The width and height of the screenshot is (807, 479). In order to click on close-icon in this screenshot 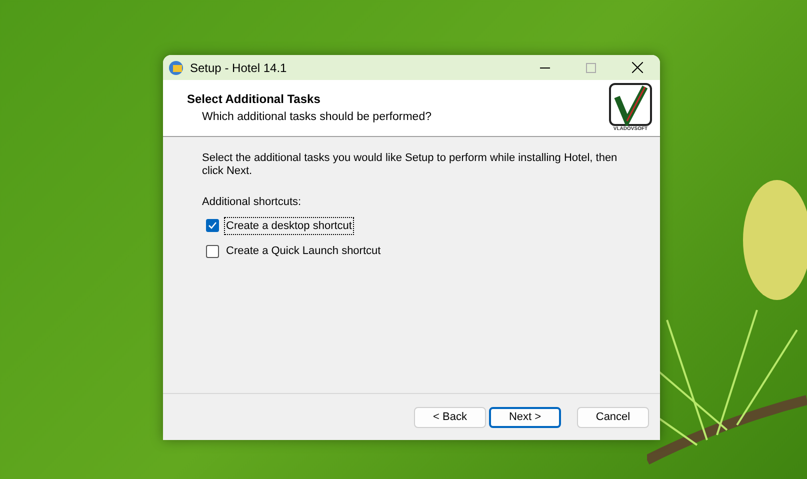, I will do `click(637, 67)`.